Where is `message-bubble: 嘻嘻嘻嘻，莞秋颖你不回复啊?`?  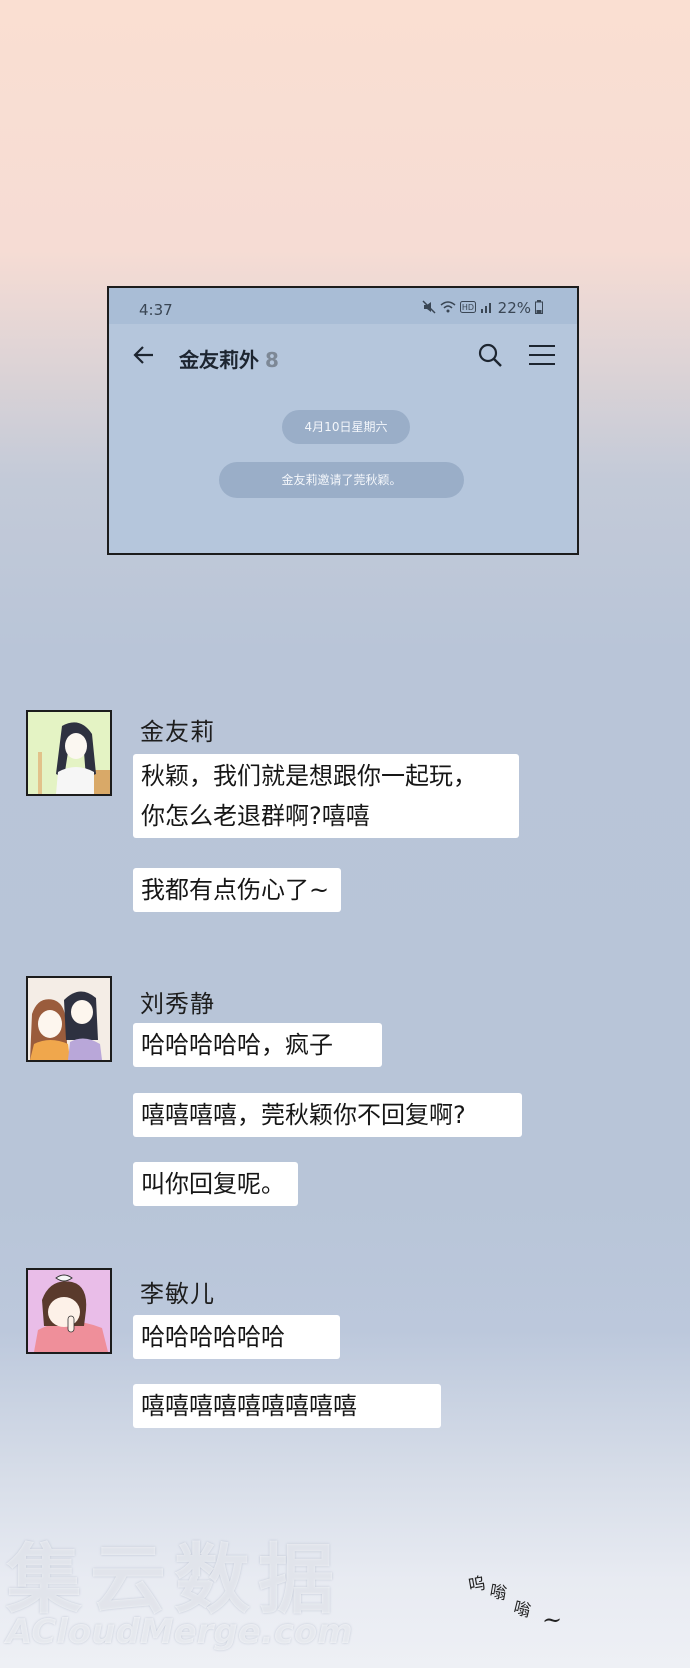
message-bubble: 嘻嘻嘻嘻，莞秋颖你不回复啊? is located at coordinates (327, 1115).